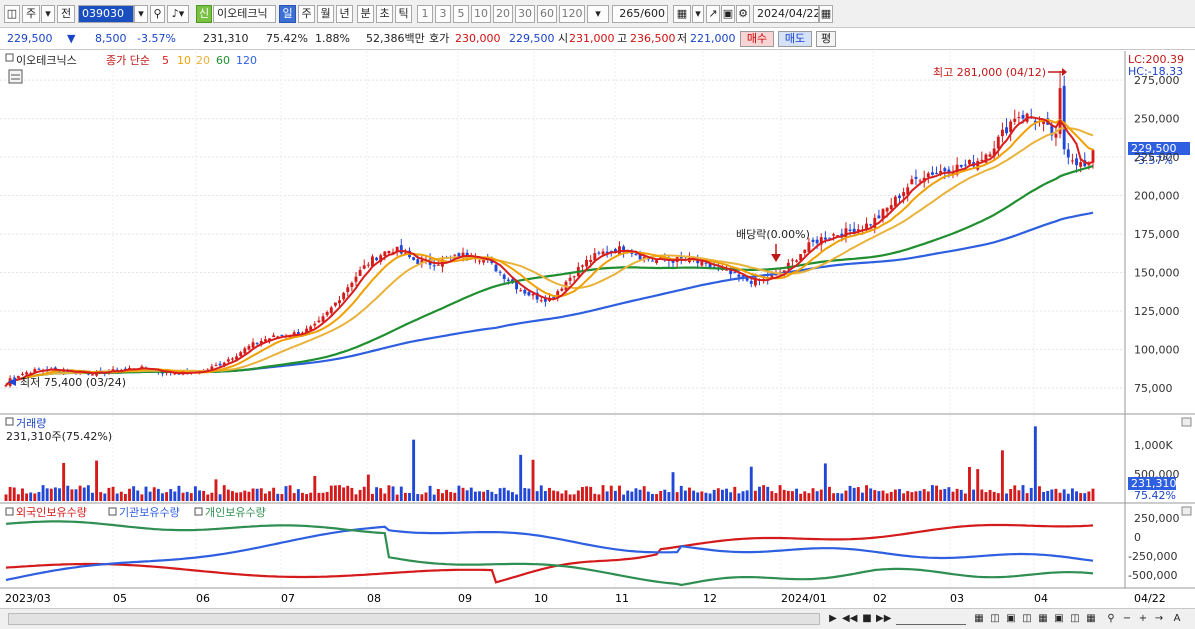 The height and width of the screenshot is (629, 1195). Describe the element at coordinates (12, 14) in the screenshot. I see `menu-icon: ◫` at that location.